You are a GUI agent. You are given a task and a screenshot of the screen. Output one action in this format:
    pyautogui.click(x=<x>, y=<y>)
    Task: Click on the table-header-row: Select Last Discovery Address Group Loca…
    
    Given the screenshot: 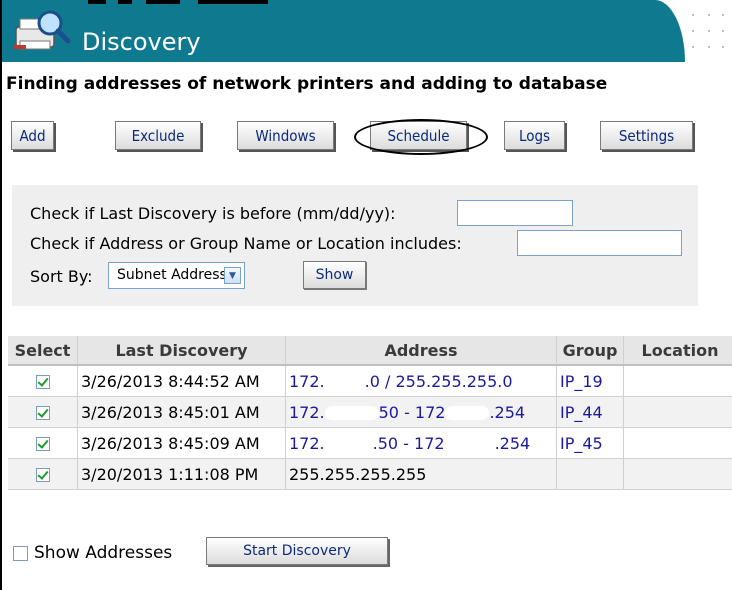 What is the action you would take?
    pyautogui.click(x=370, y=351)
    